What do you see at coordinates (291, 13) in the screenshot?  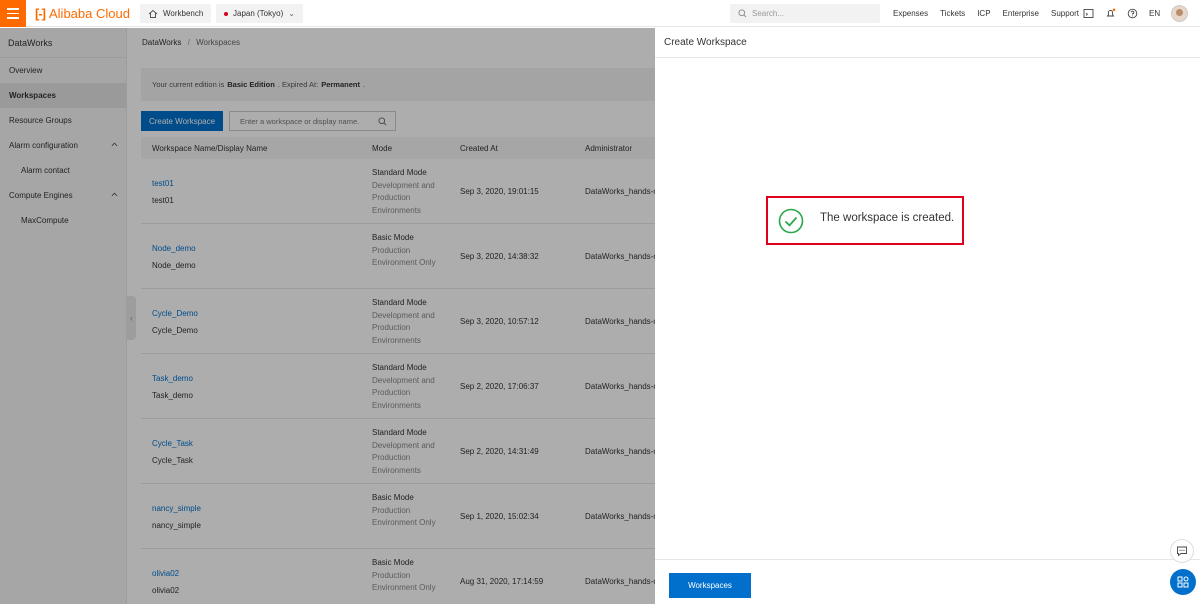 I see `chevron-down-icon: ⌄` at bounding box center [291, 13].